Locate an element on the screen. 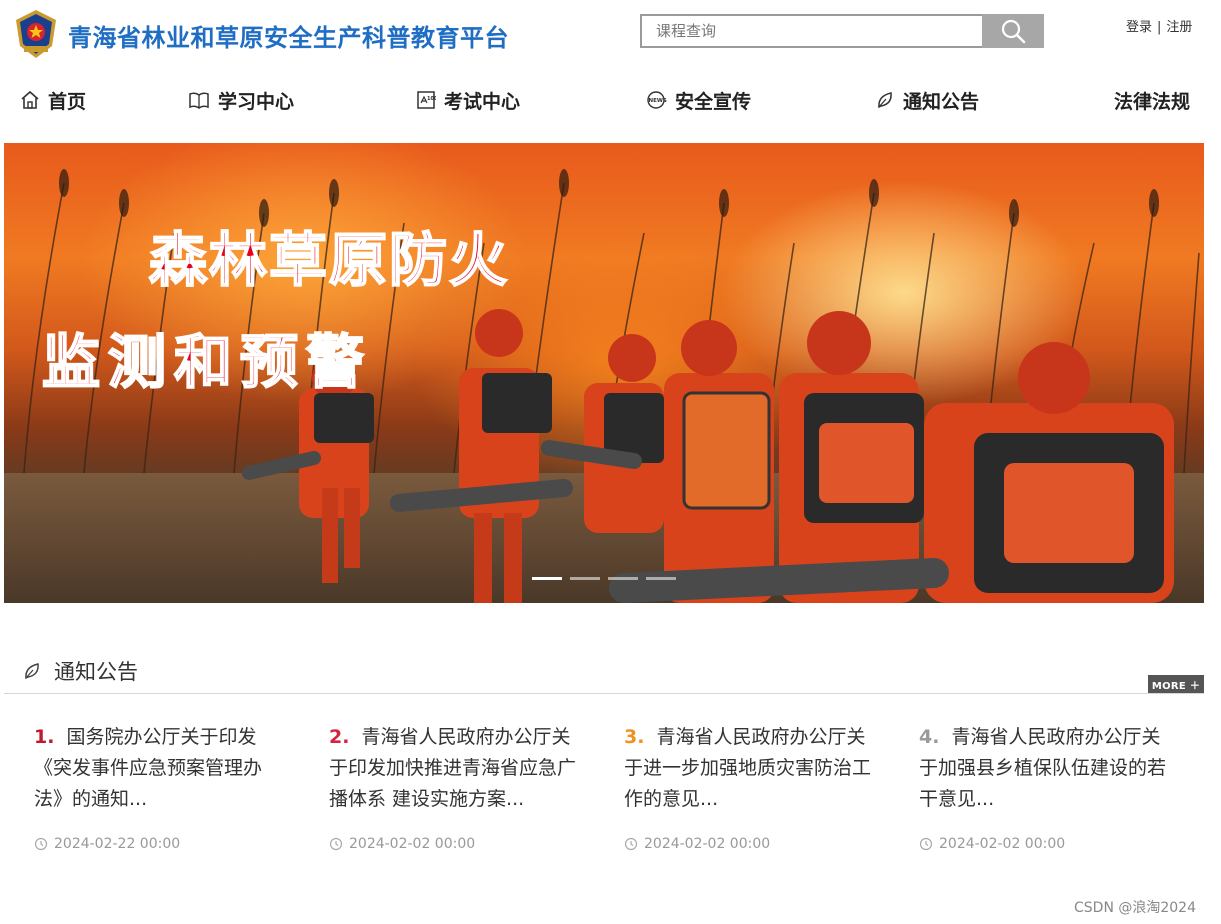 This screenshot has width=1221, height=924. watermark: CSDN @浪淘2024 is located at coordinates (1135, 908).